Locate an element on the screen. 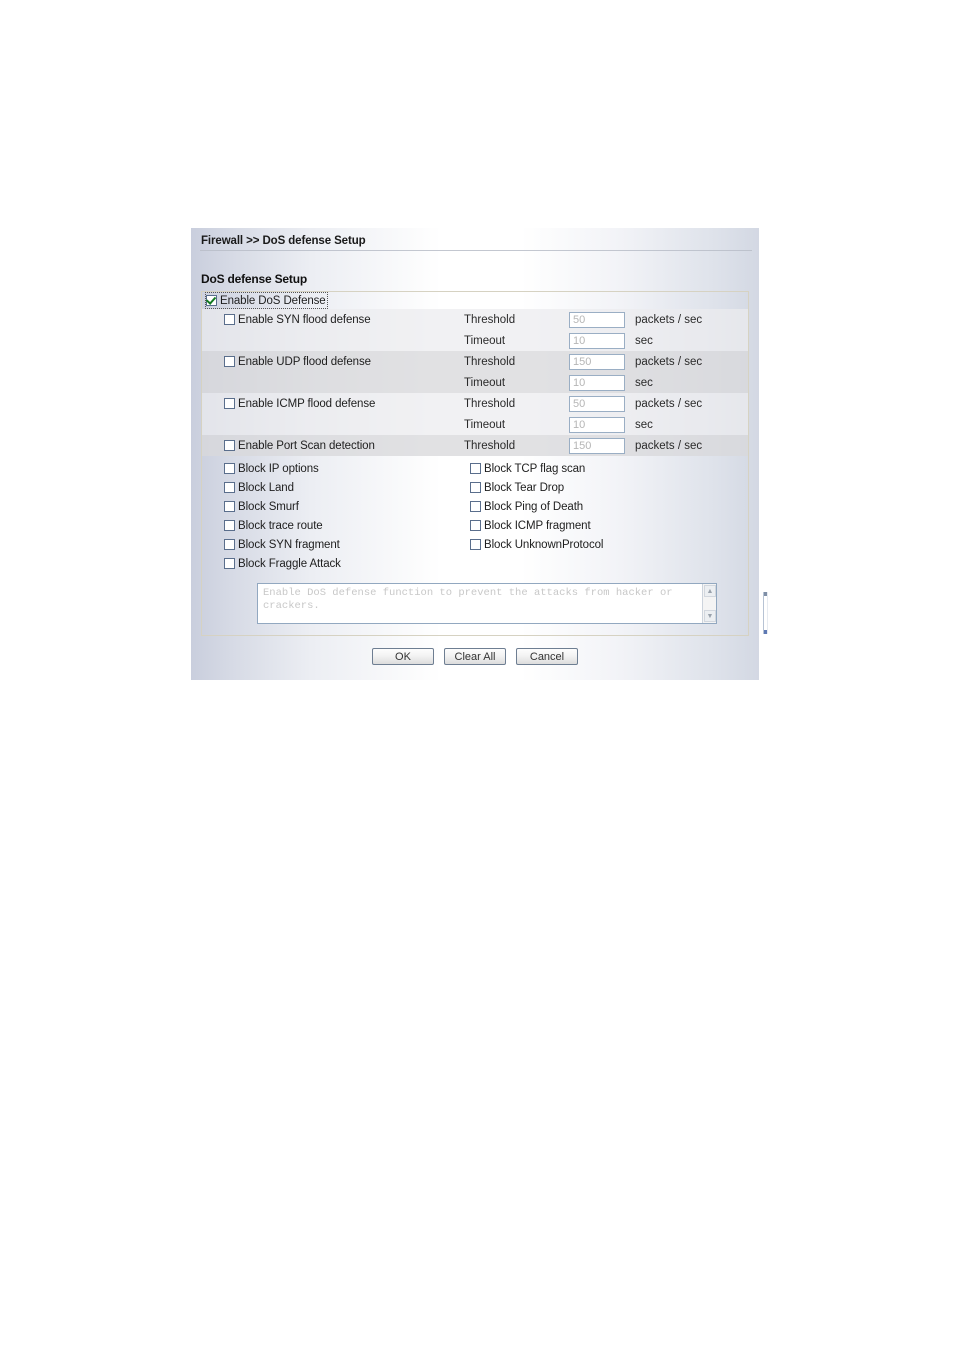 The image size is (954, 1351). icmp-flood-threshold-label: Threshold is located at coordinates (490, 403).